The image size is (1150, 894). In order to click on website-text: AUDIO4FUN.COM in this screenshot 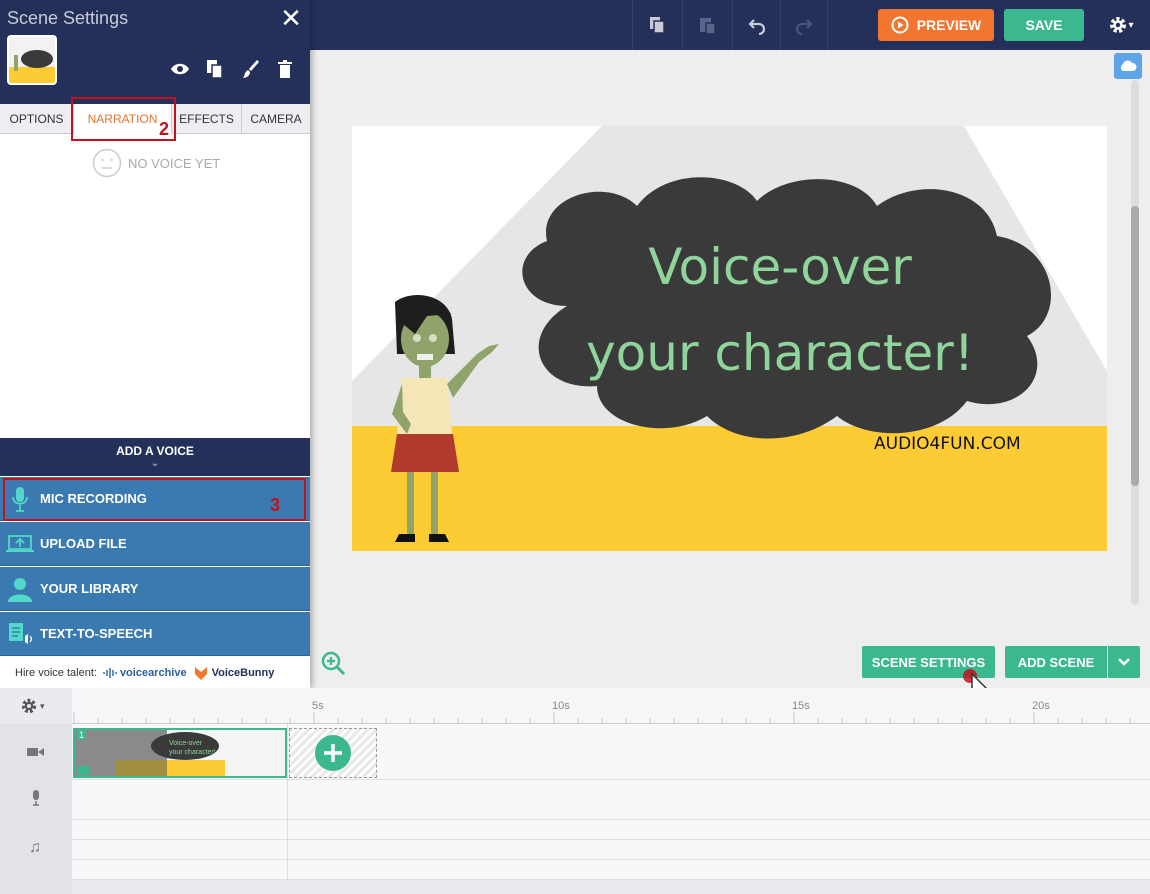, I will do `click(947, 444)`.